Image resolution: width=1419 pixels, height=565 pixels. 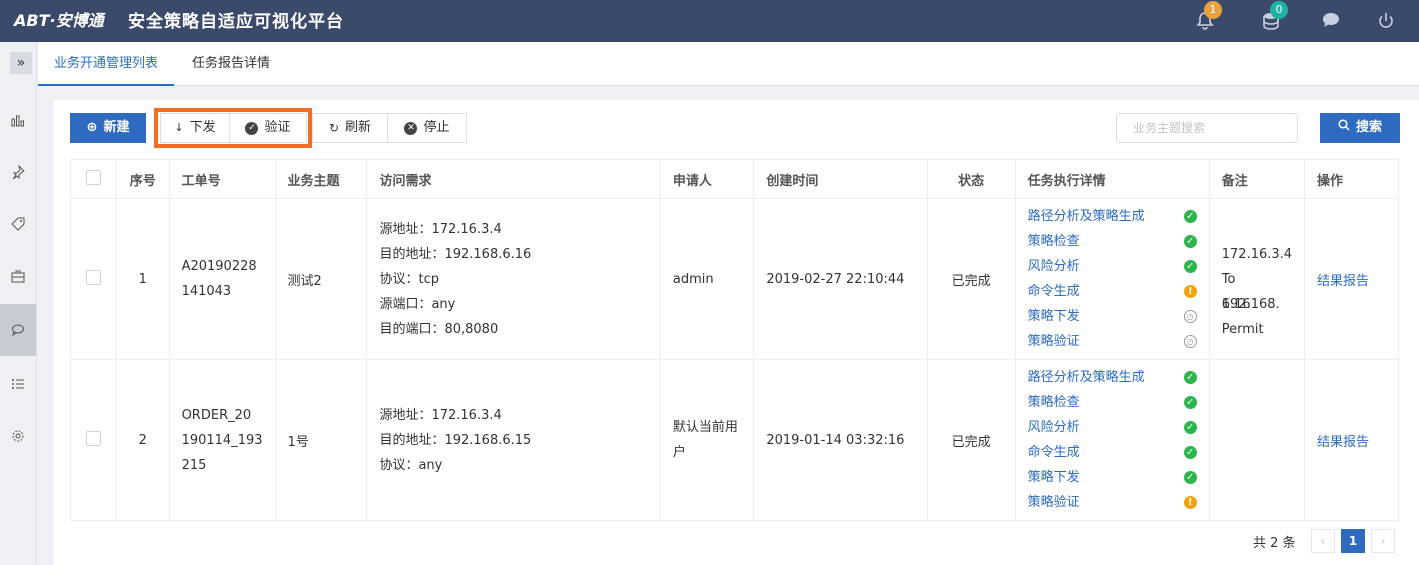 What do you see at coordinates (236, 22) in the screenshot?
I see `app-title: 安全策略自适应可视化平台` at bounding box center [236, 22].